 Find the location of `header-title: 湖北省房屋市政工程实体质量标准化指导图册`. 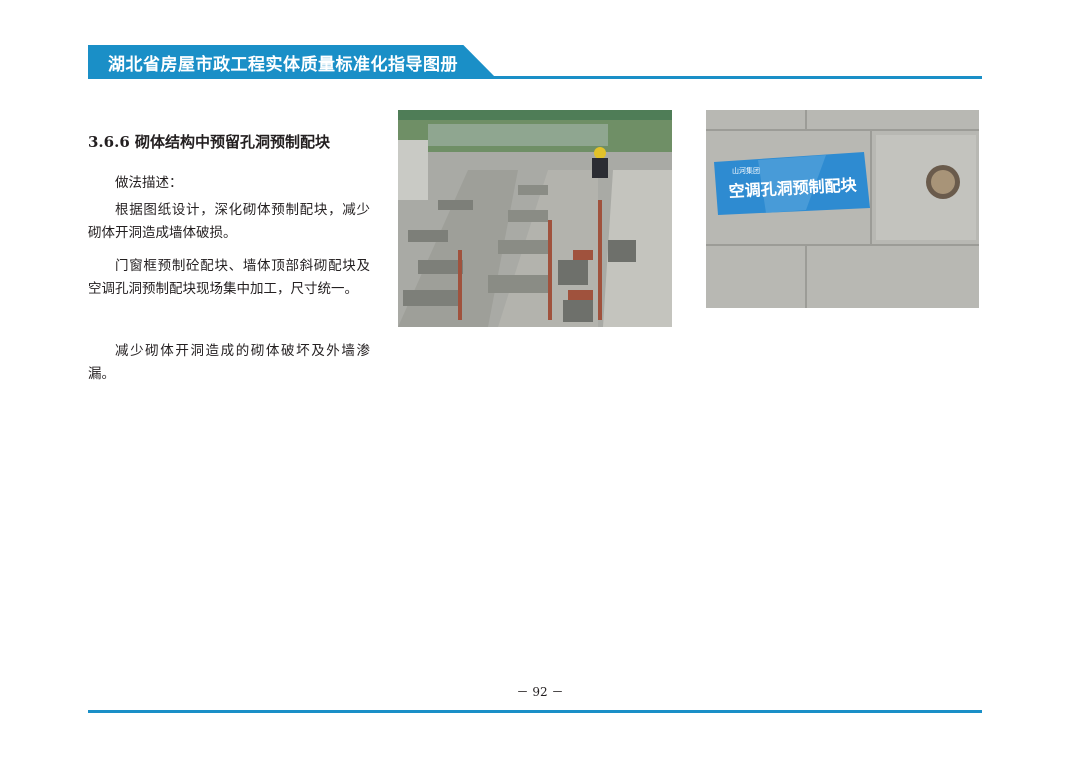

header-title: 湖北省房屋市政工程实体质量标准化指导图册 is located at coordinates (283, 65).